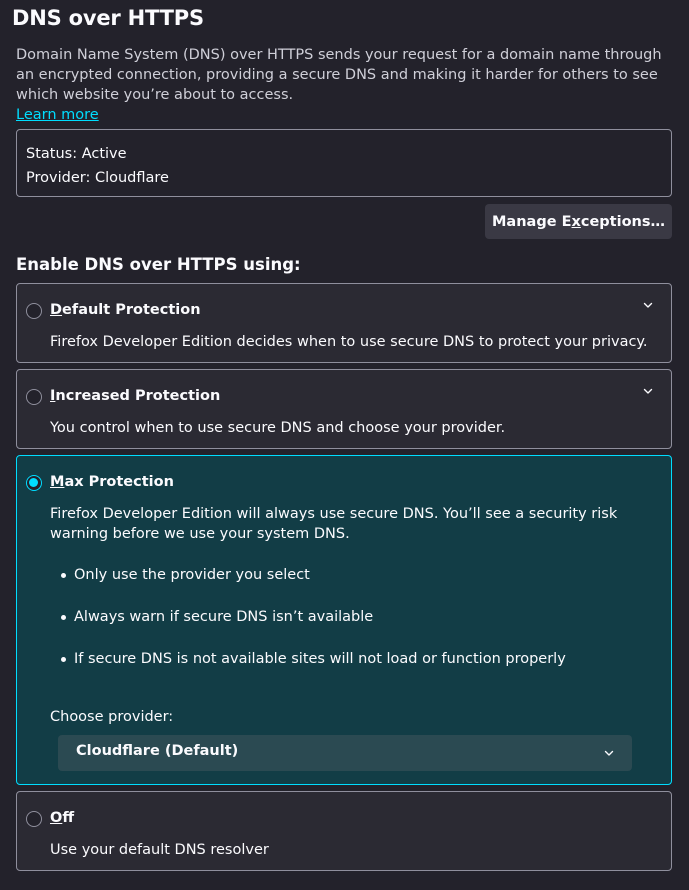 This screenshot has height=890, width=689. I want to click on provider-select-value: Cloudflare (Default), so click(157, 751).